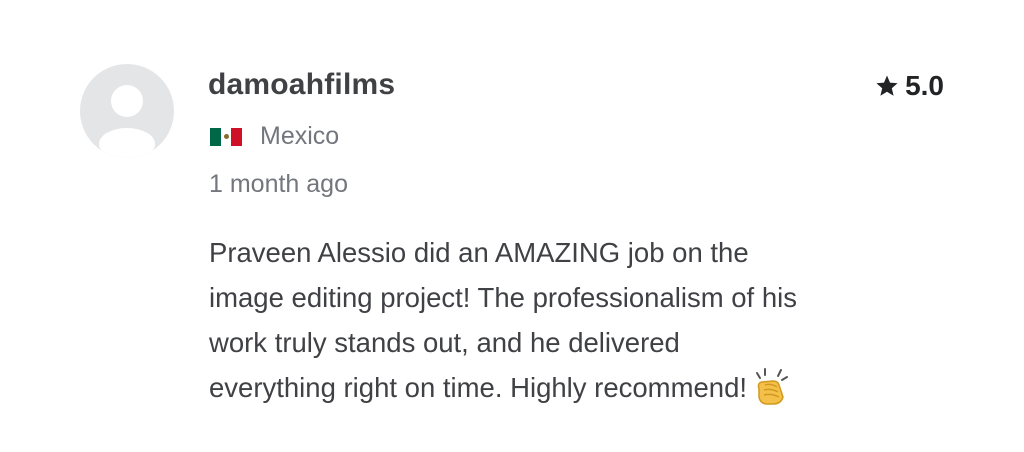 This screenshot has height=452, width=1024. Describe the element at coordinates (771, 392) in the screenshot. I see `clapping-hands-icon` at that location.